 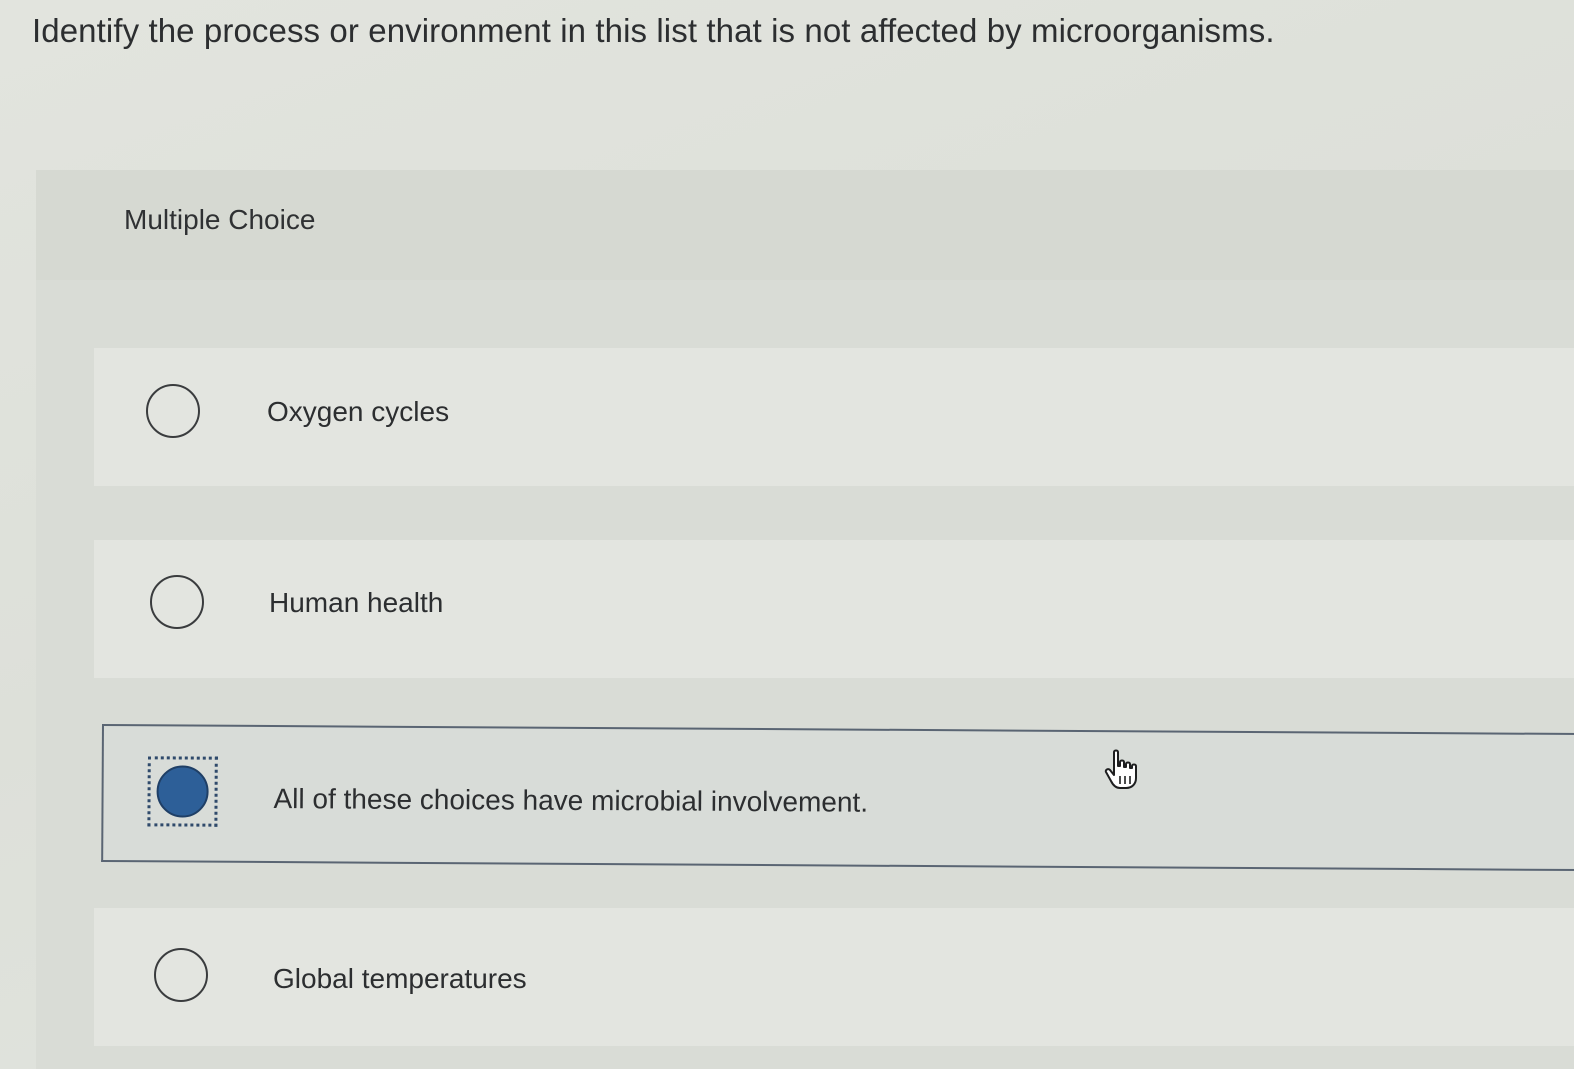 I want to click on option-label: Oxygen cycles, so click(x=358, y=411).